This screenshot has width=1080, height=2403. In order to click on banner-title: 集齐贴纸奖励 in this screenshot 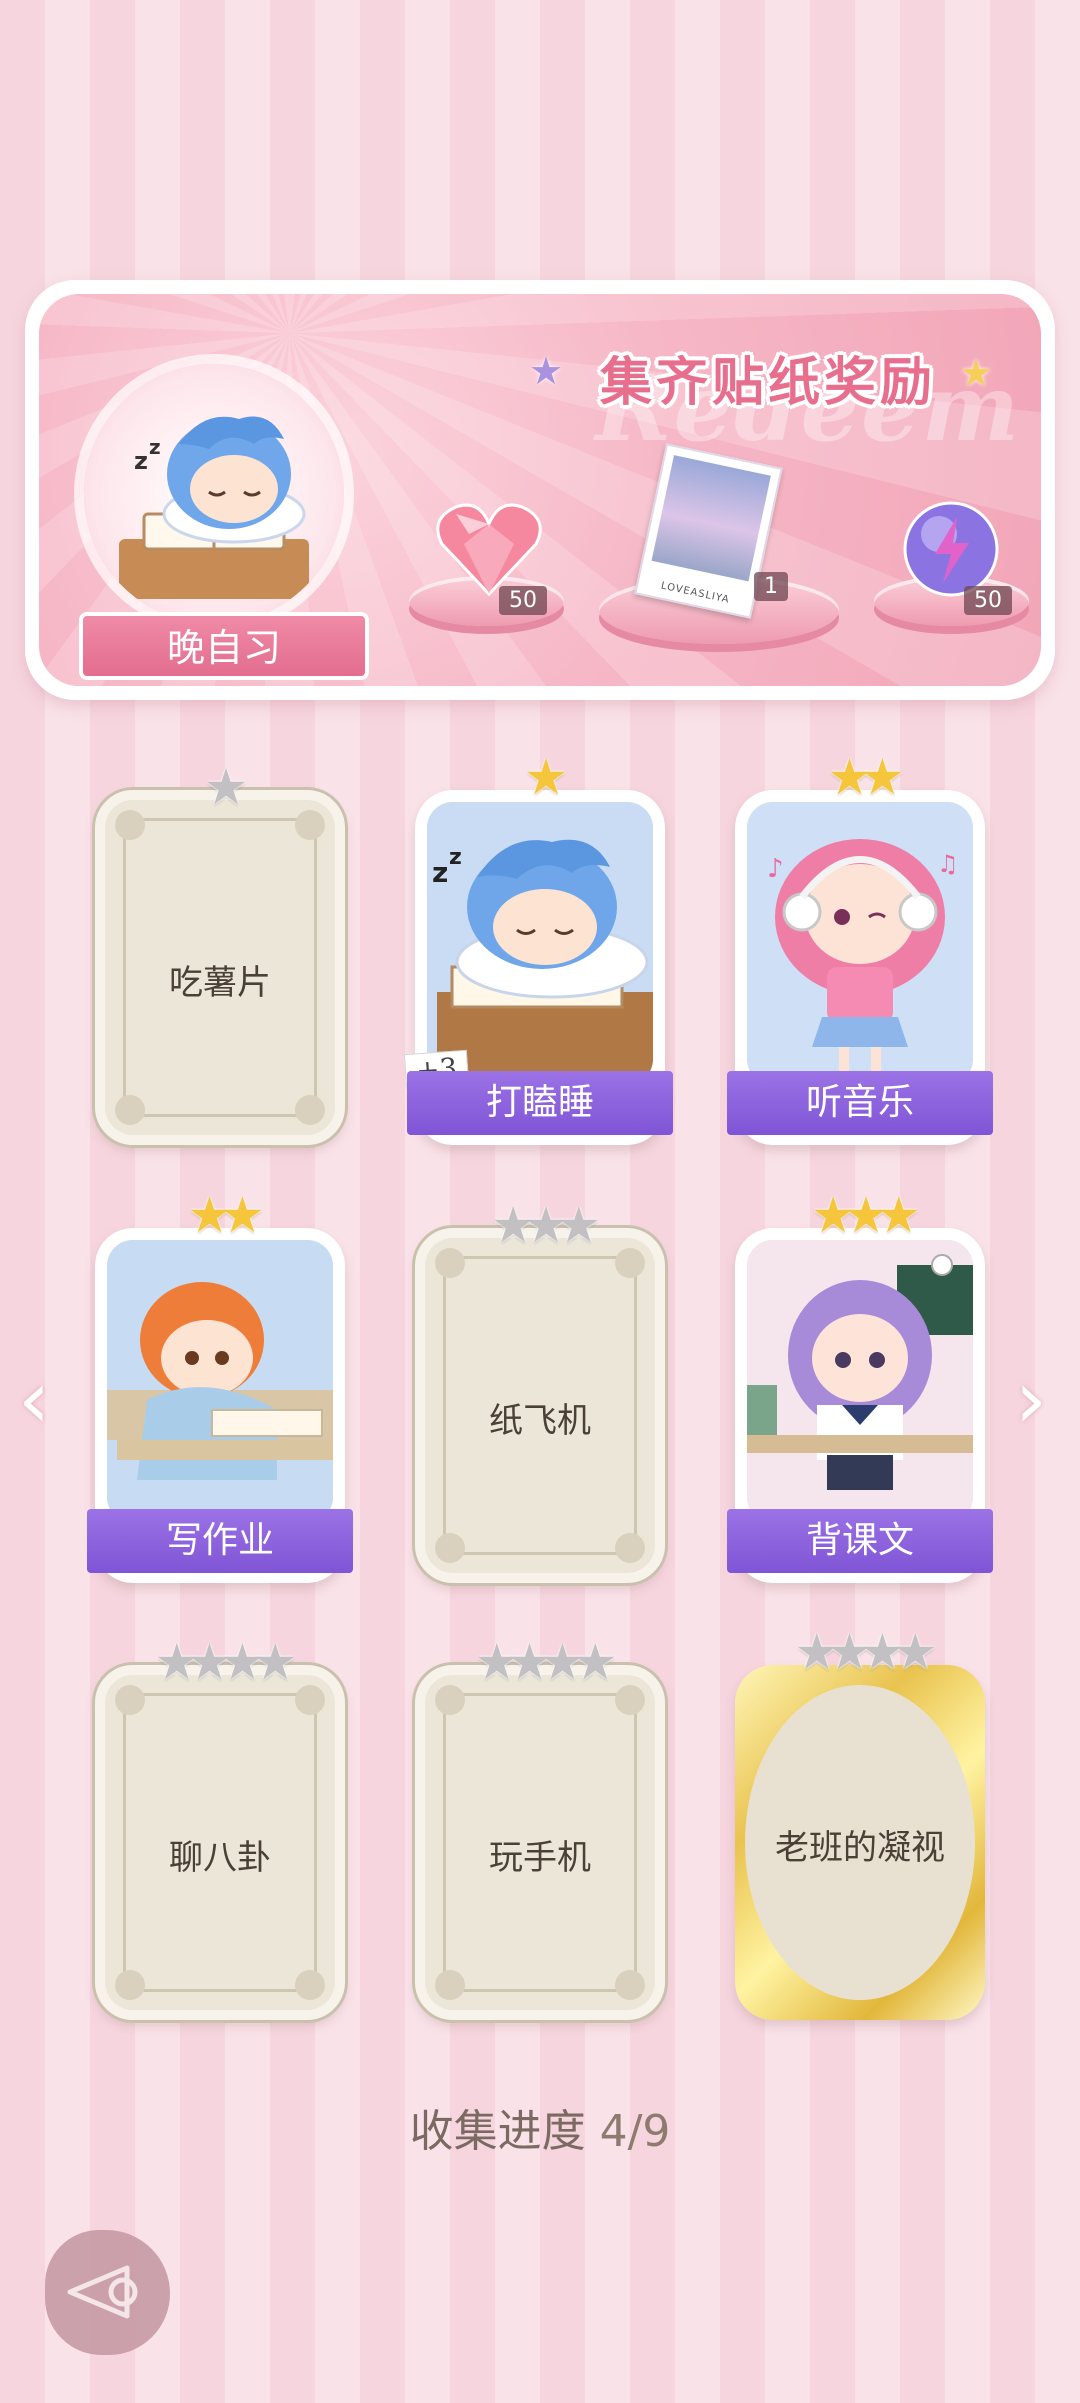, I will do `click(768, 382)`.